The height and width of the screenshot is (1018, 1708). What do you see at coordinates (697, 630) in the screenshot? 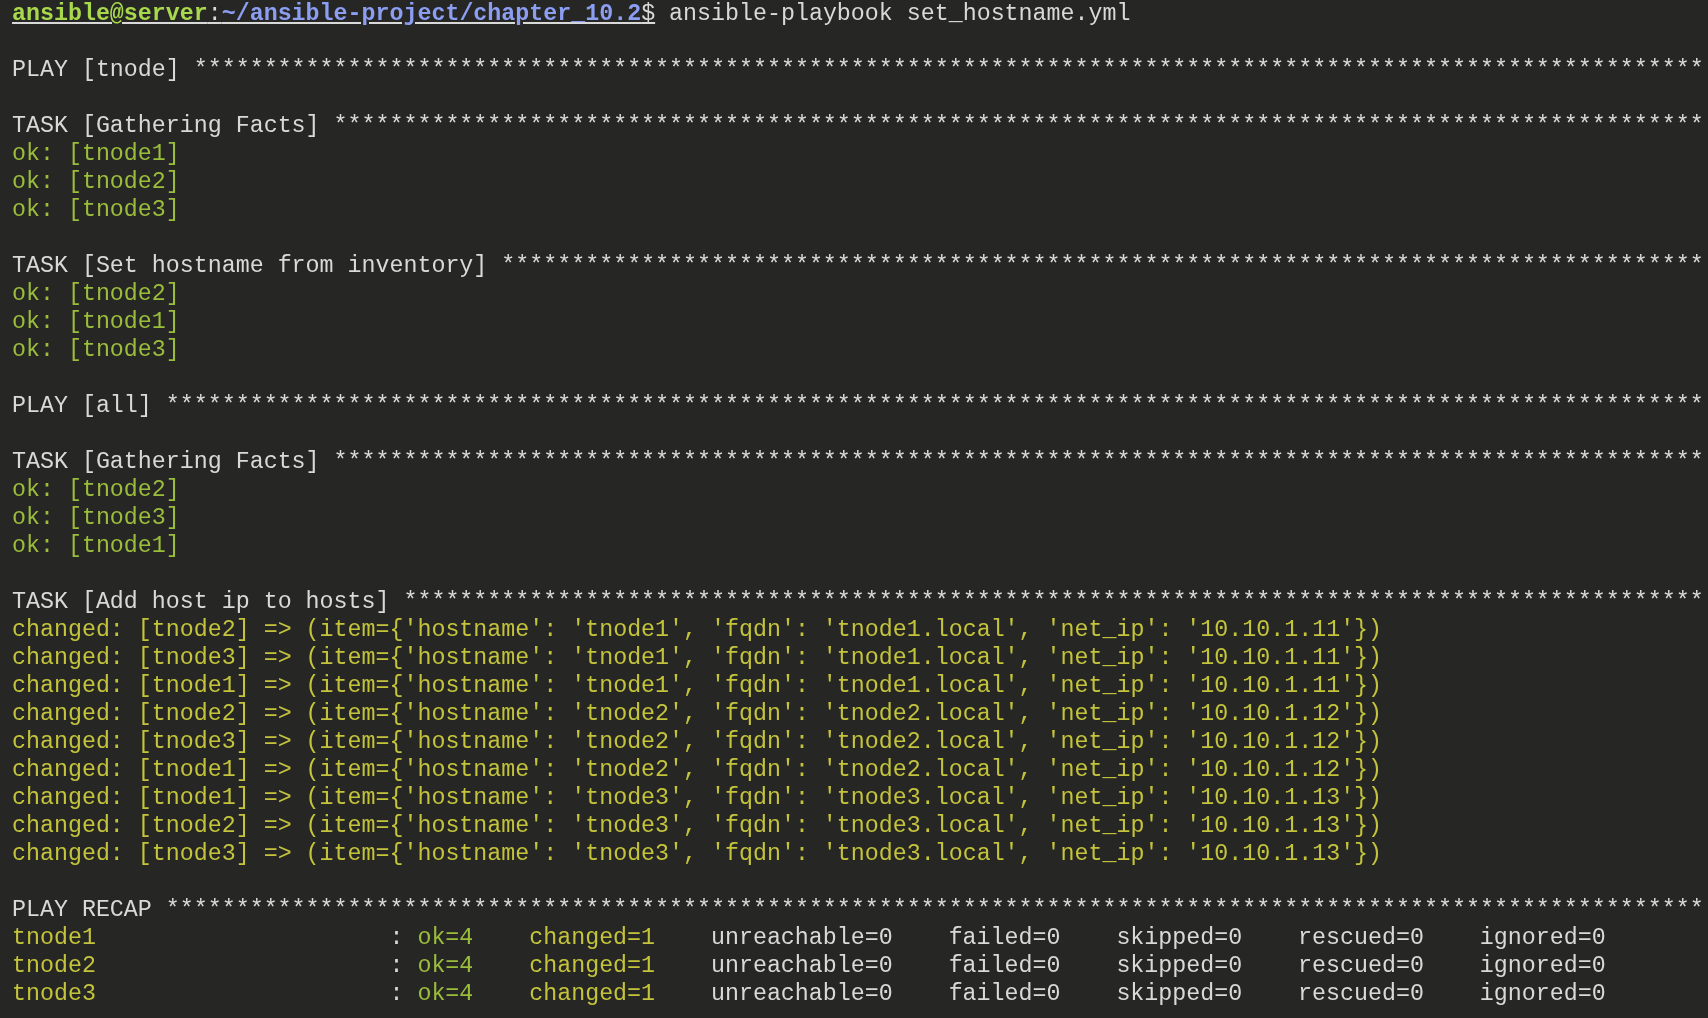
I see `changed-result-line: changed: [tnode2] => (item={'hostname': 'tnode1', 'fqdn': 'tnode1.local', 'net_ip': '10.10.1.11'})` at bounding box center [697, 630].